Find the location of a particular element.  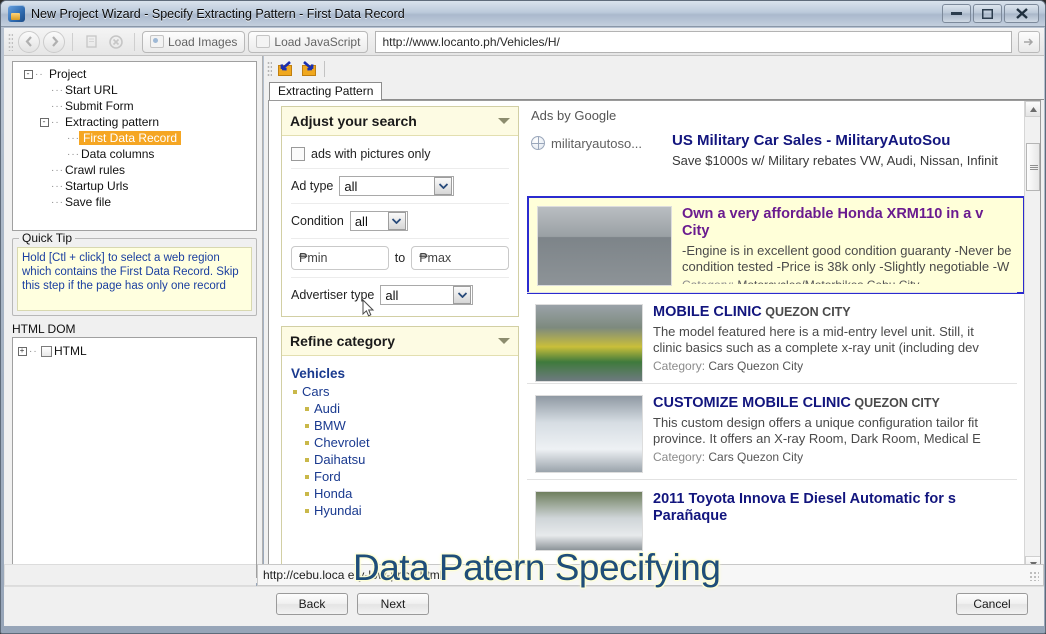

tree-item-label: Data columns is located at coordinates (118, 154).